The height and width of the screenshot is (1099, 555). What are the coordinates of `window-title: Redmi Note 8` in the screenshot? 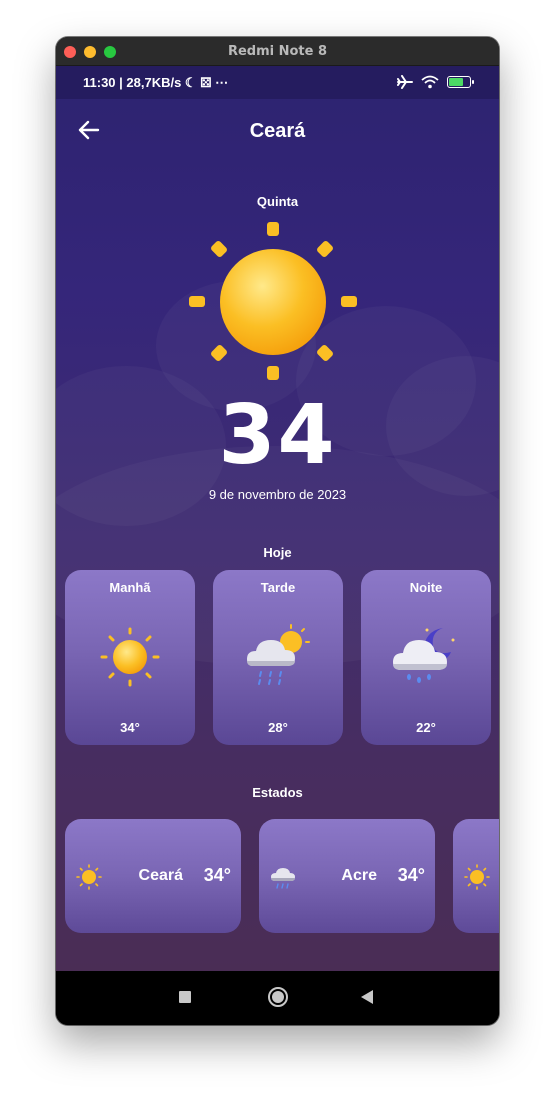 It's located at (277, 51).